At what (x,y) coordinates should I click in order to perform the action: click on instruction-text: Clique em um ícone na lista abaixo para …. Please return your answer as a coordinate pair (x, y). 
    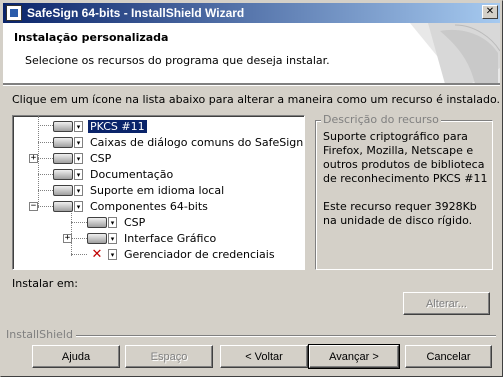
    Looking at the image, I should click on (256, 99).